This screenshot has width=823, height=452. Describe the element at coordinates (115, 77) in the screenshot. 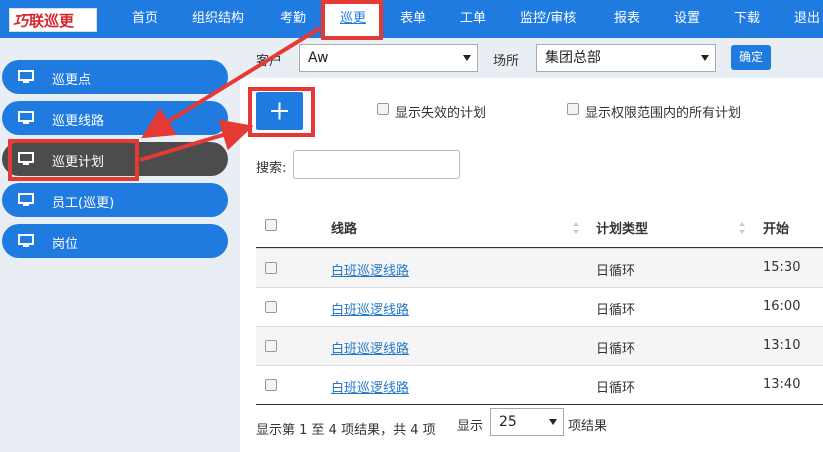

I see `sidebar-item-patrol-points: 巡更点` at that location.